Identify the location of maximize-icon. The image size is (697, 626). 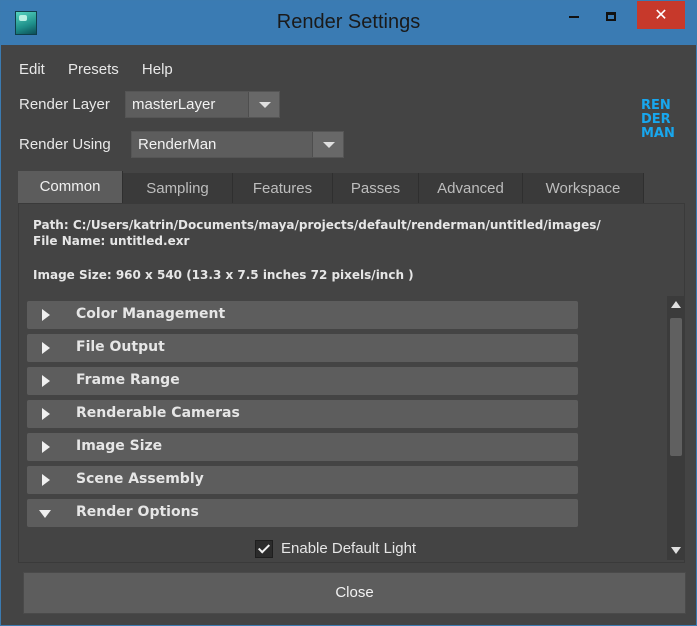
(611, 16).